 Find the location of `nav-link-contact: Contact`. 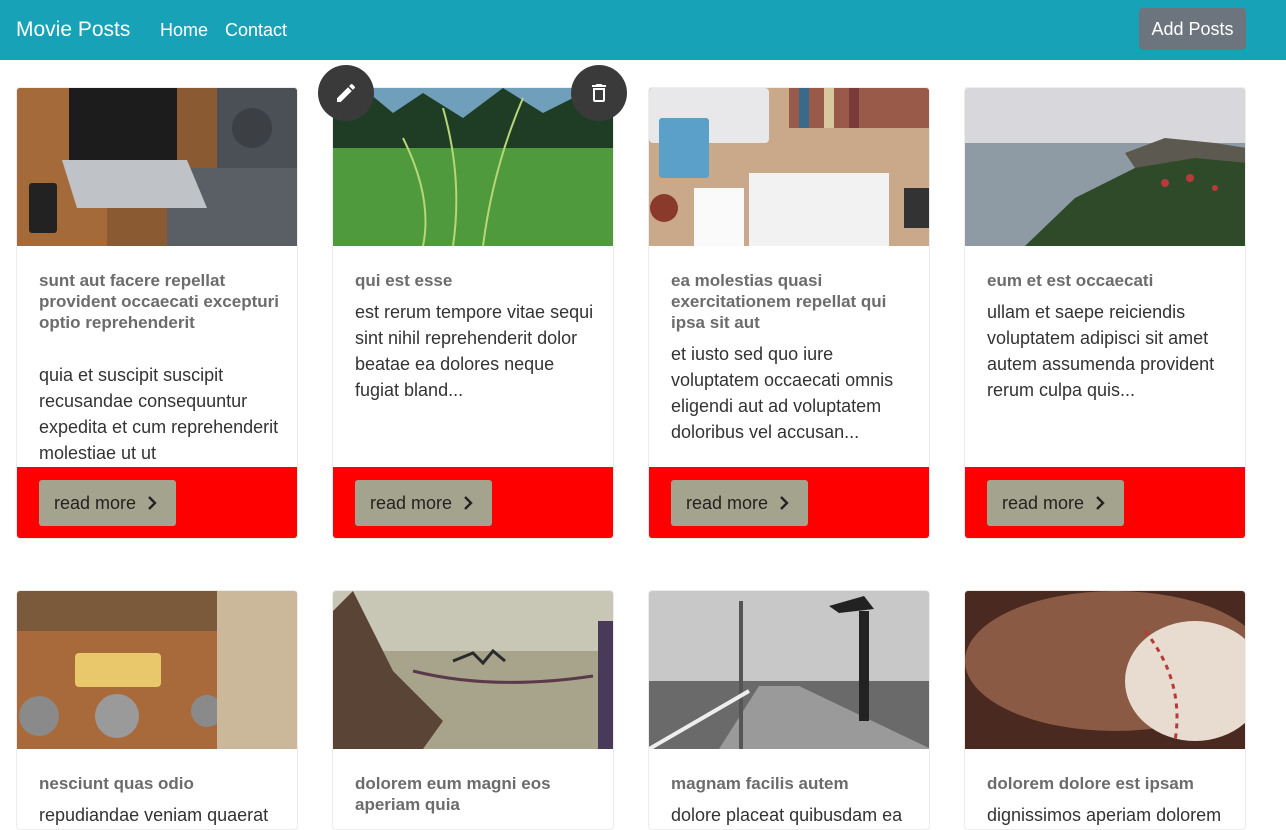

nav-link-contact: Contact is located at coordinates (256, 30).